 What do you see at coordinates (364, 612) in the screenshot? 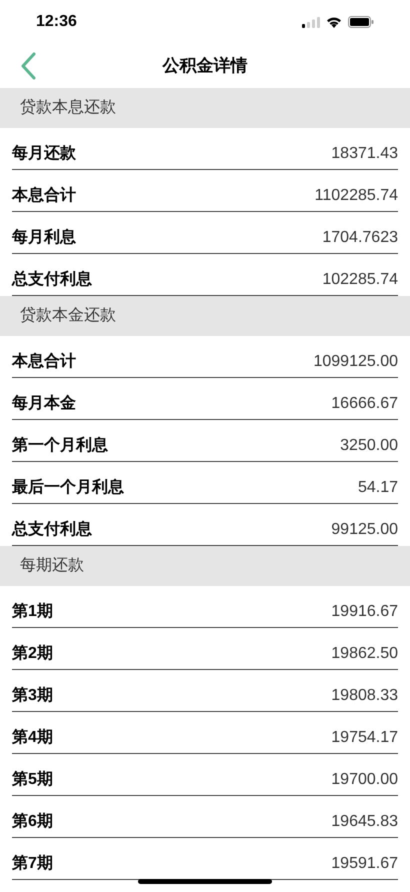
I see `row-value: 19916.67` at bounding box center [364, 612].